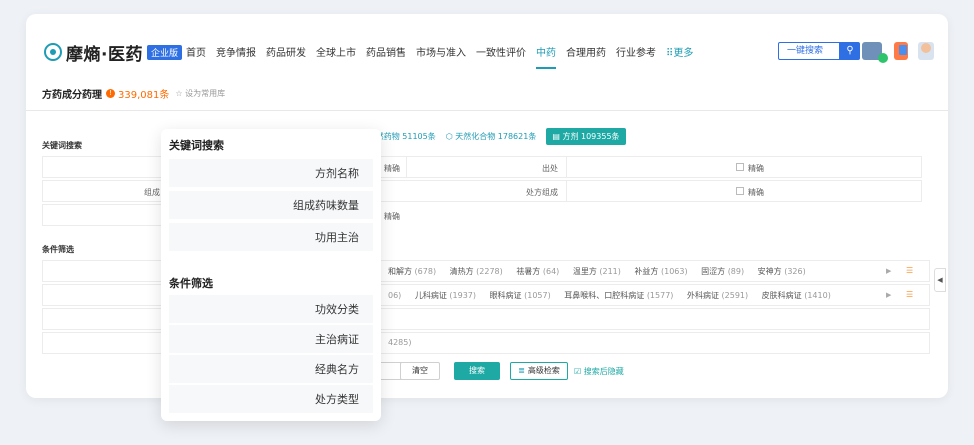 This screenshot has width=974, height=445. I want to click on popup-item-efficacy: 功效分类, so click(271, 309).